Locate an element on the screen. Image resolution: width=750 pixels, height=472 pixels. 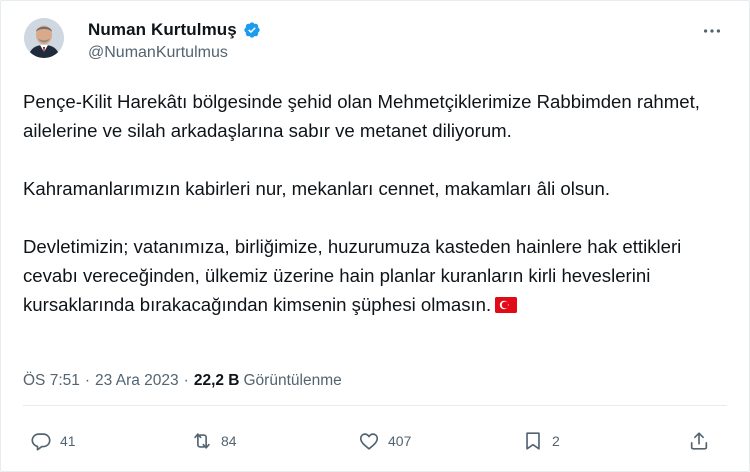
more-options-button is located at coordinates (712, 31).